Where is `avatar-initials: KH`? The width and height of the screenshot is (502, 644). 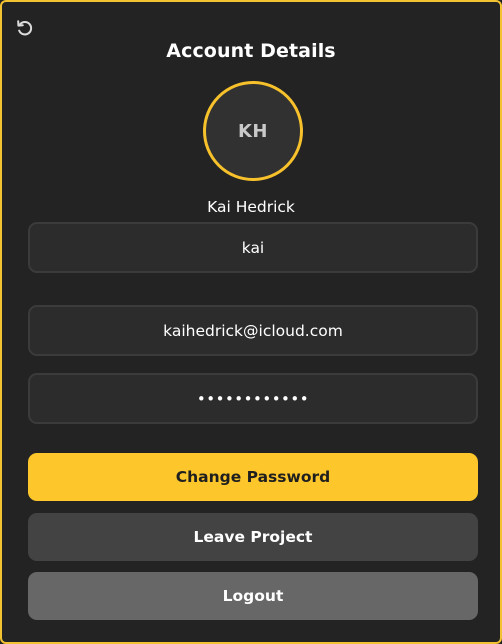 avatar-initials: KH is located at coordinates (252, 131).